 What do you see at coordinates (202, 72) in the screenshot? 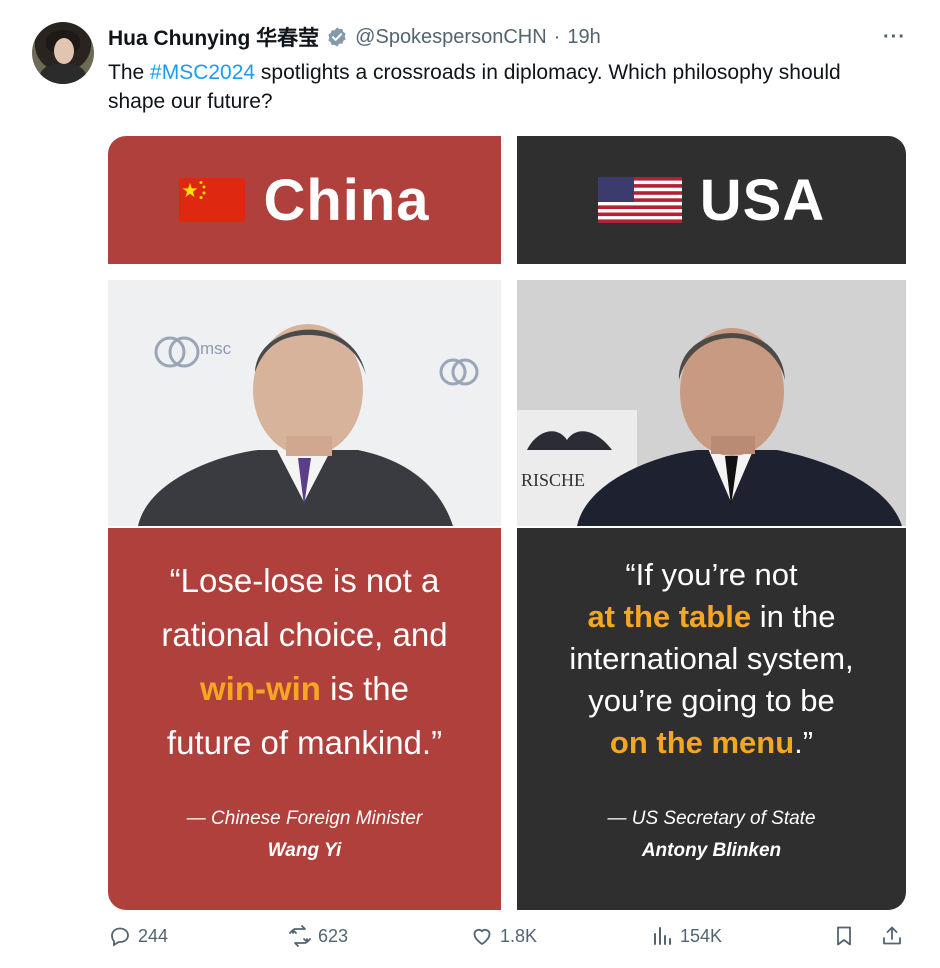
I see `hashtag-link: #MSC2024` at bounding box center [202, 72].